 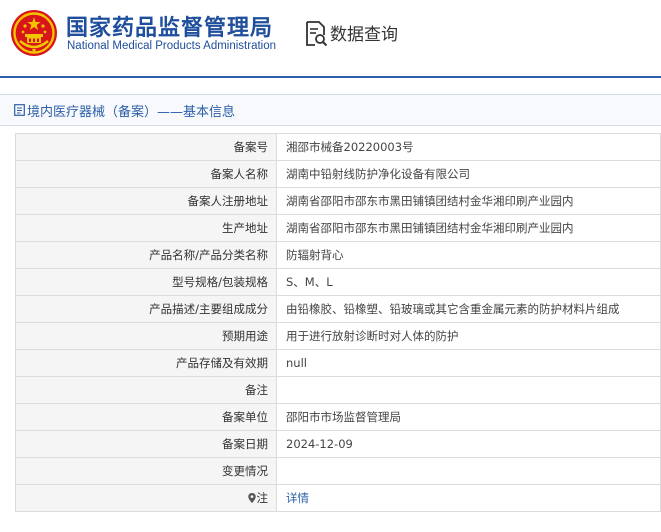 I want to click on document-search-icon, so click(x=316, y=34).